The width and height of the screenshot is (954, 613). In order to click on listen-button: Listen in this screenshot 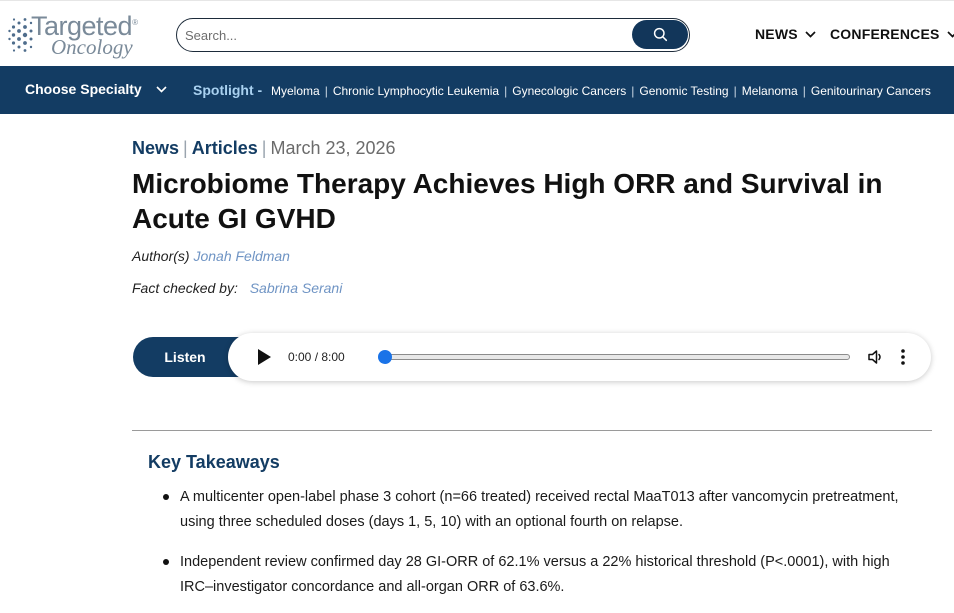, I will do `click(188, 357)`.